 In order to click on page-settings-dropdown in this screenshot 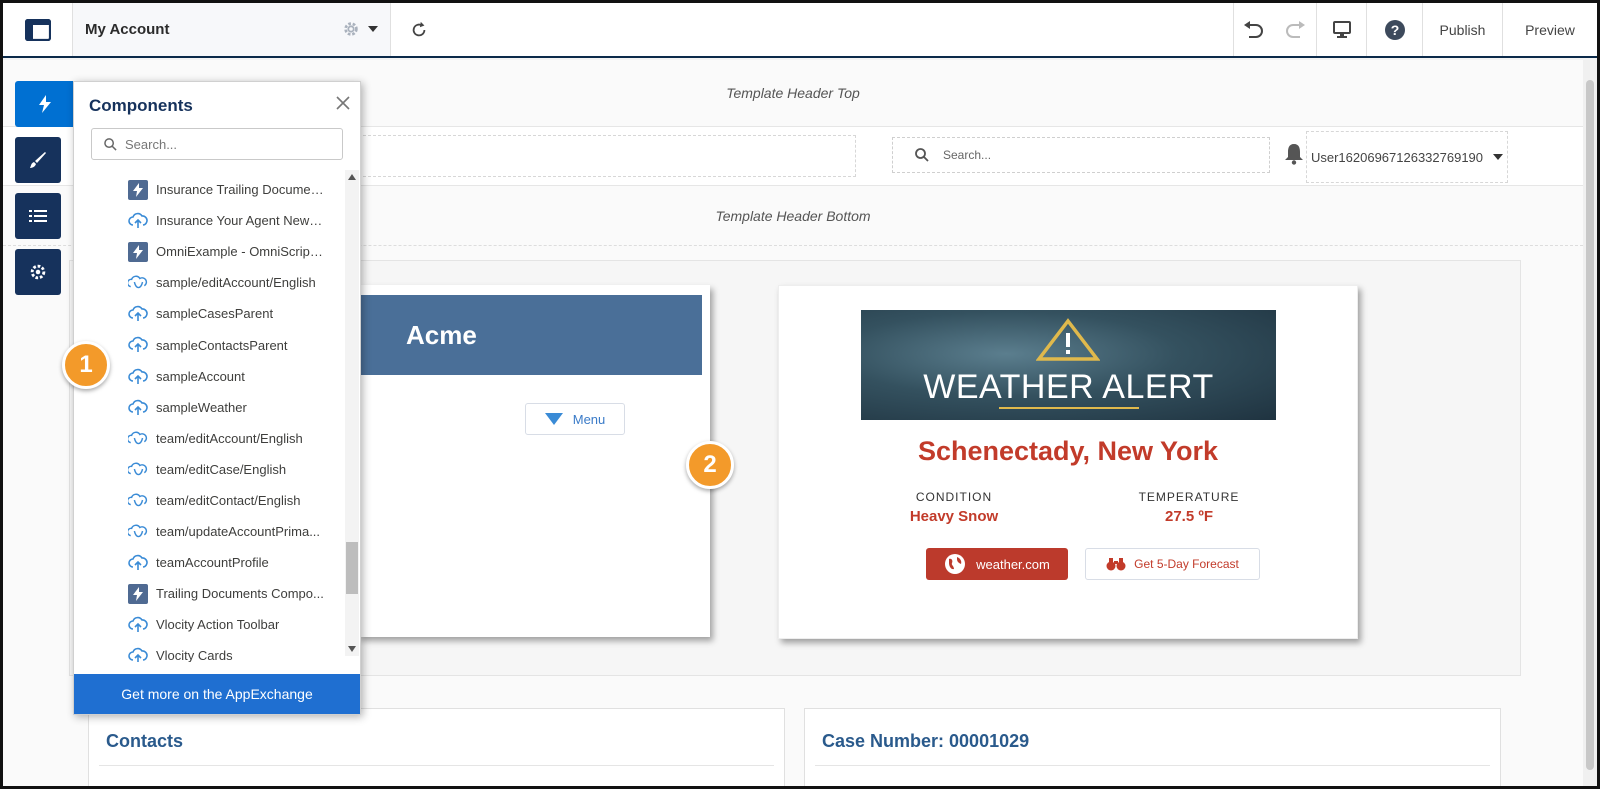, I will do `click(360, 29)`.